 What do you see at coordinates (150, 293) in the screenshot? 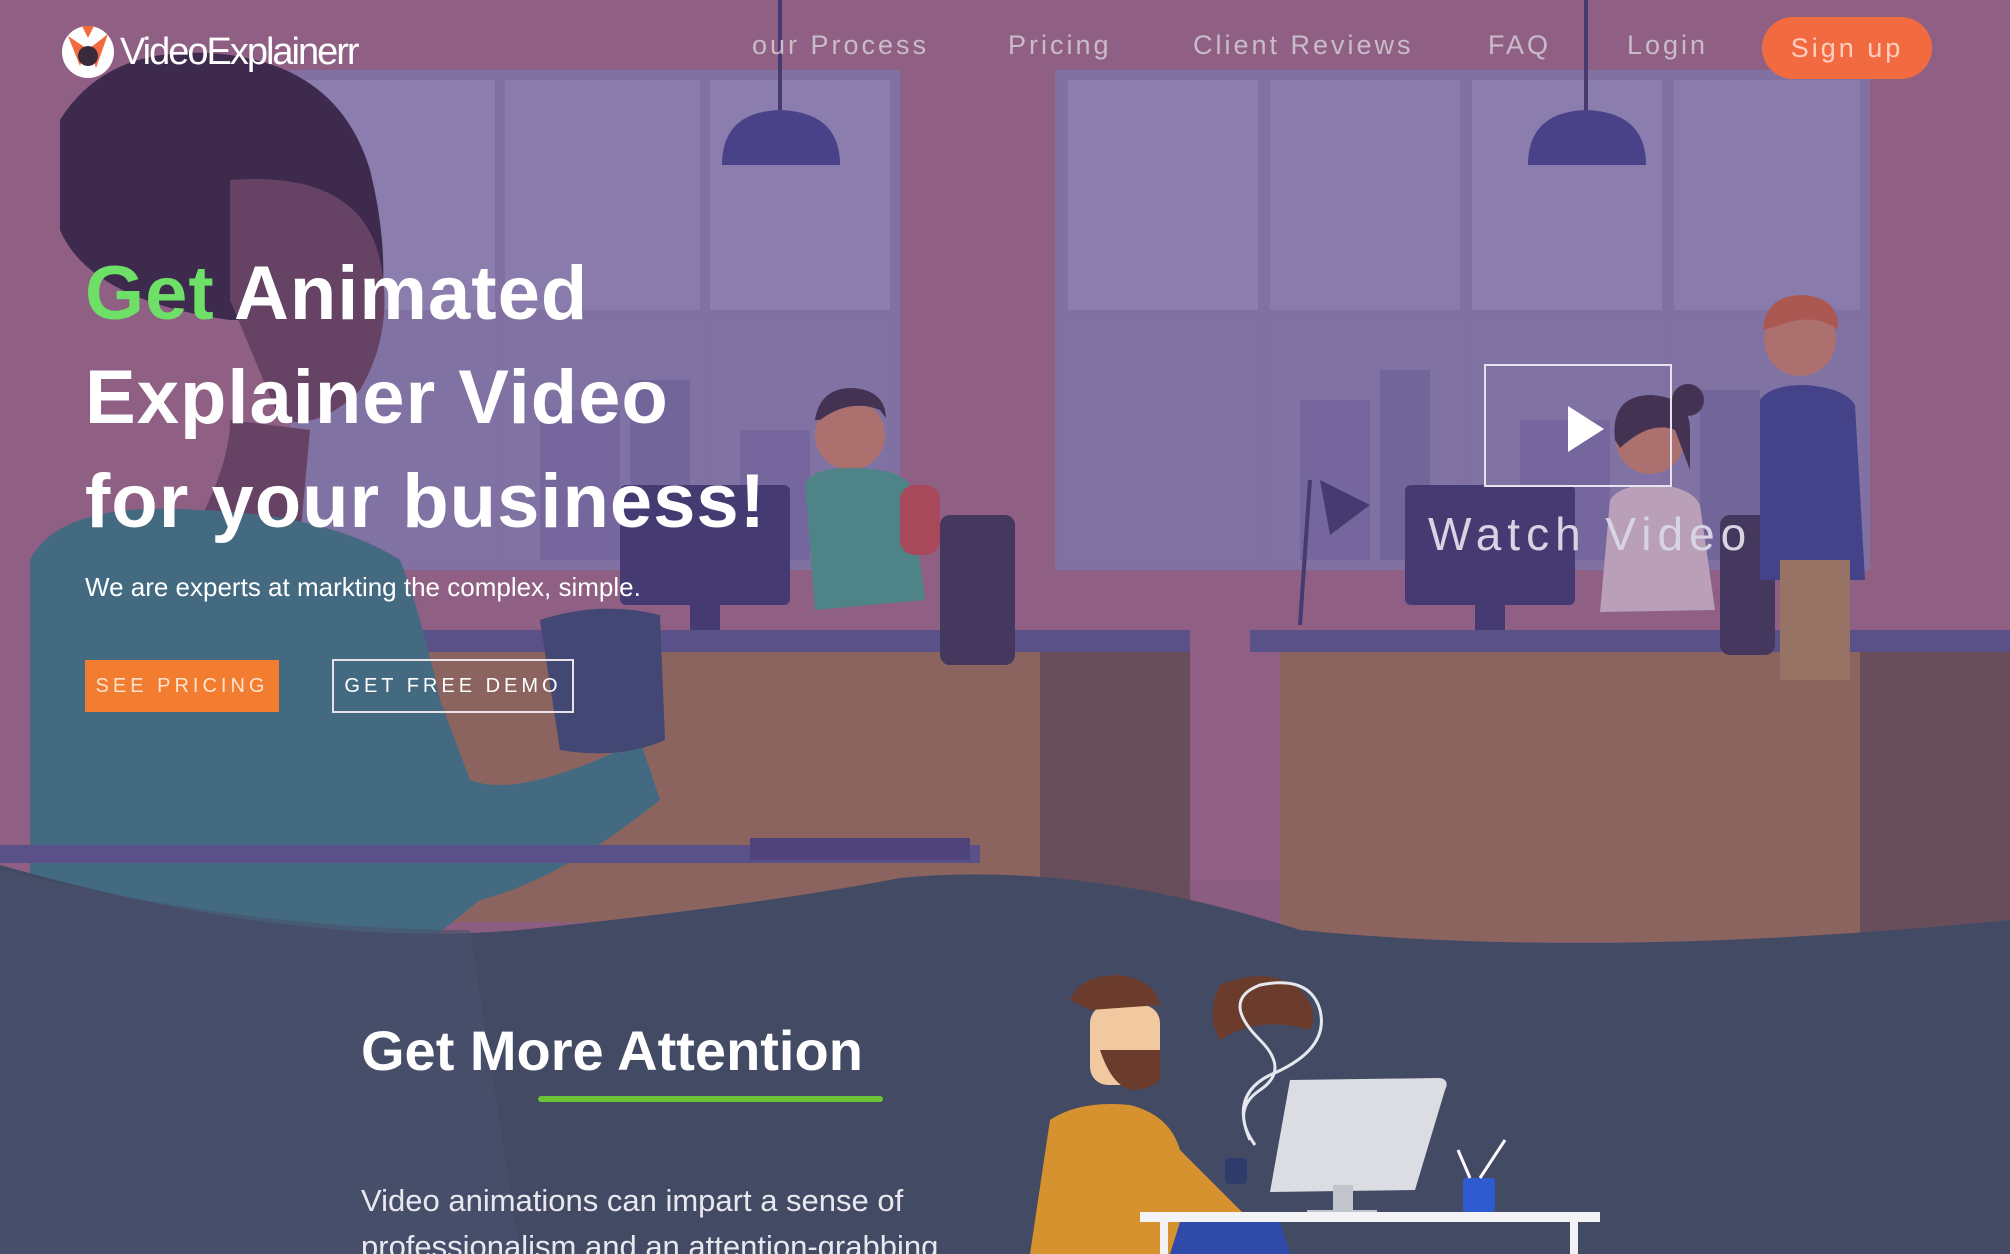
I see `hero-heading-highlight: Get` at bounding box center [150, 293].